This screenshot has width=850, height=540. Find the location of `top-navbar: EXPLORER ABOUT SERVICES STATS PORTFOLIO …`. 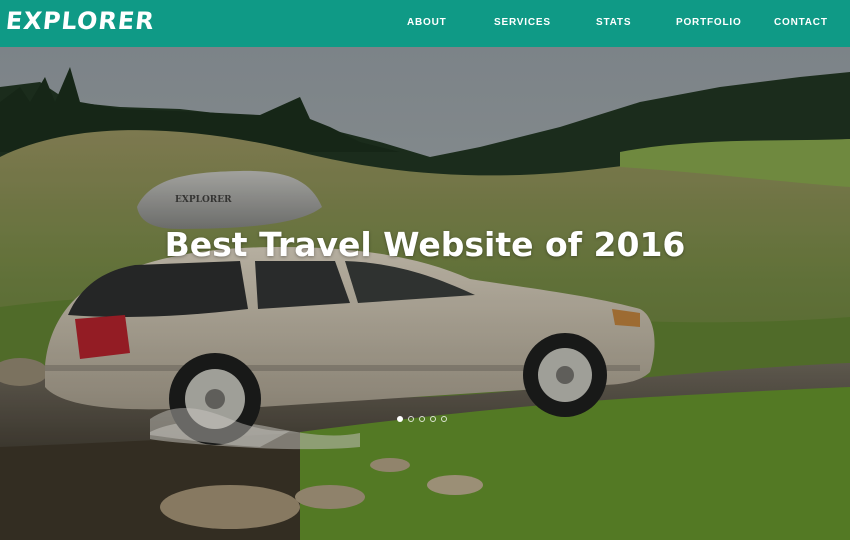

top-navbar: EXPLORER ABOUT SERVICES STATS PORTFOLIO … is located at coordinates (425, 23).